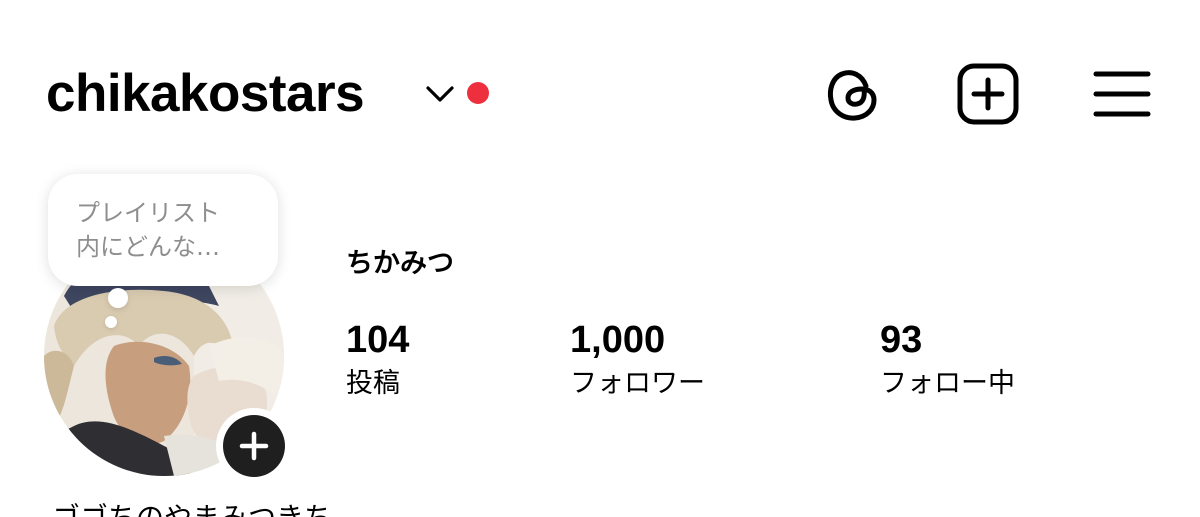 The height and width of the screenshot is (517, 1200). Describe the element at coordinates (400, 263) in the screenshot. I see `display-name: ちかみつ` at that location.